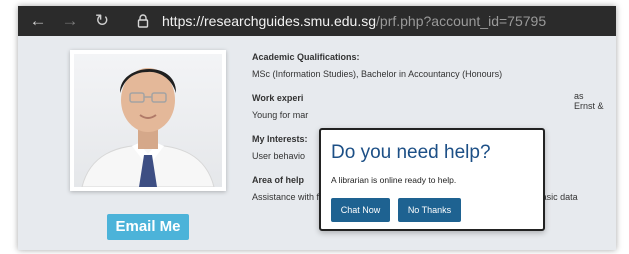 This screenshot has width=629, height=254. I want to click on url-path: /prf.php?account_id=75795, so click(461, 21).